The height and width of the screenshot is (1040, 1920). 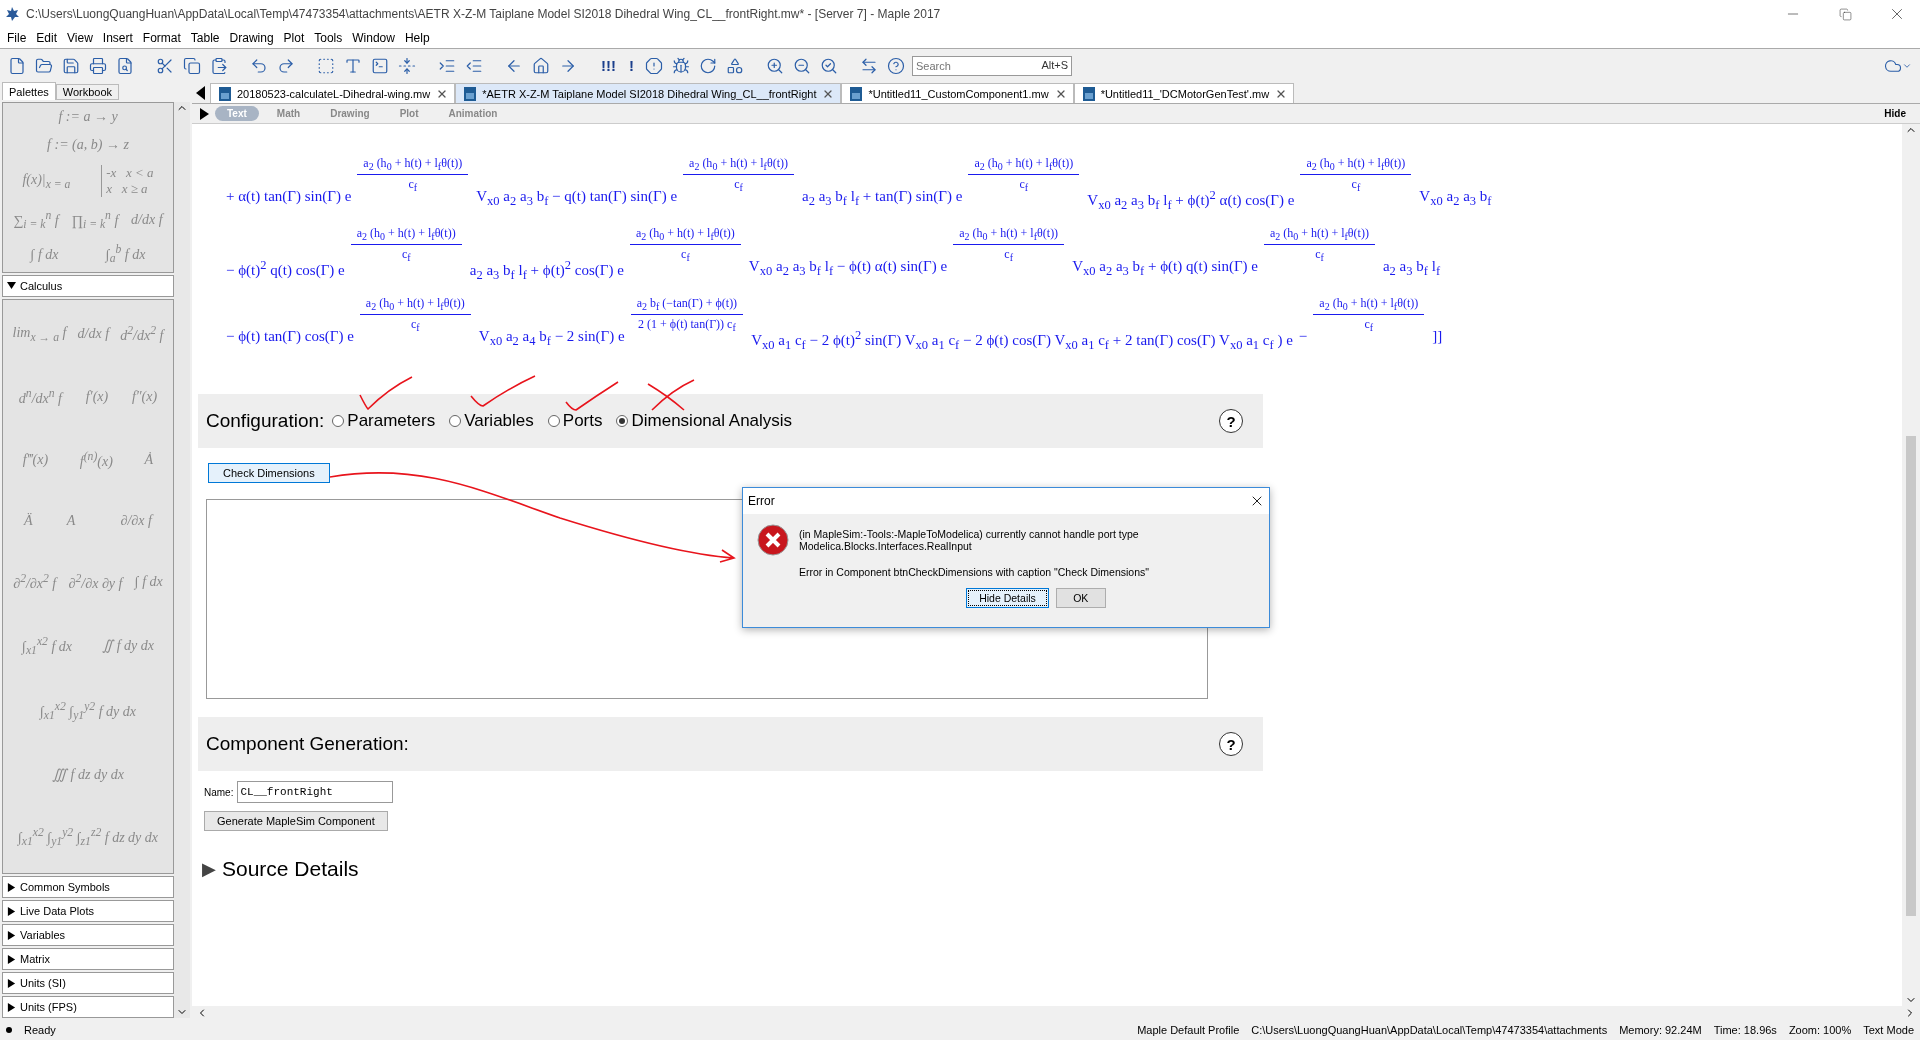 I want to click on document-tab: *Untitled11_'DCMotorGenTest'.mw, so click(x=1184, y=93).